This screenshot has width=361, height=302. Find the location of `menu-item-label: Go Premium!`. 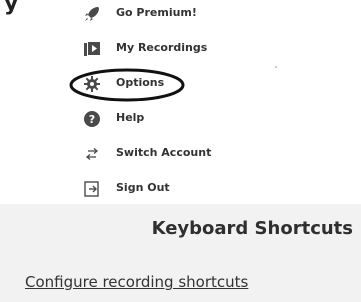

menu-item-label: Go Premium! is located at coordinates (156, 12).